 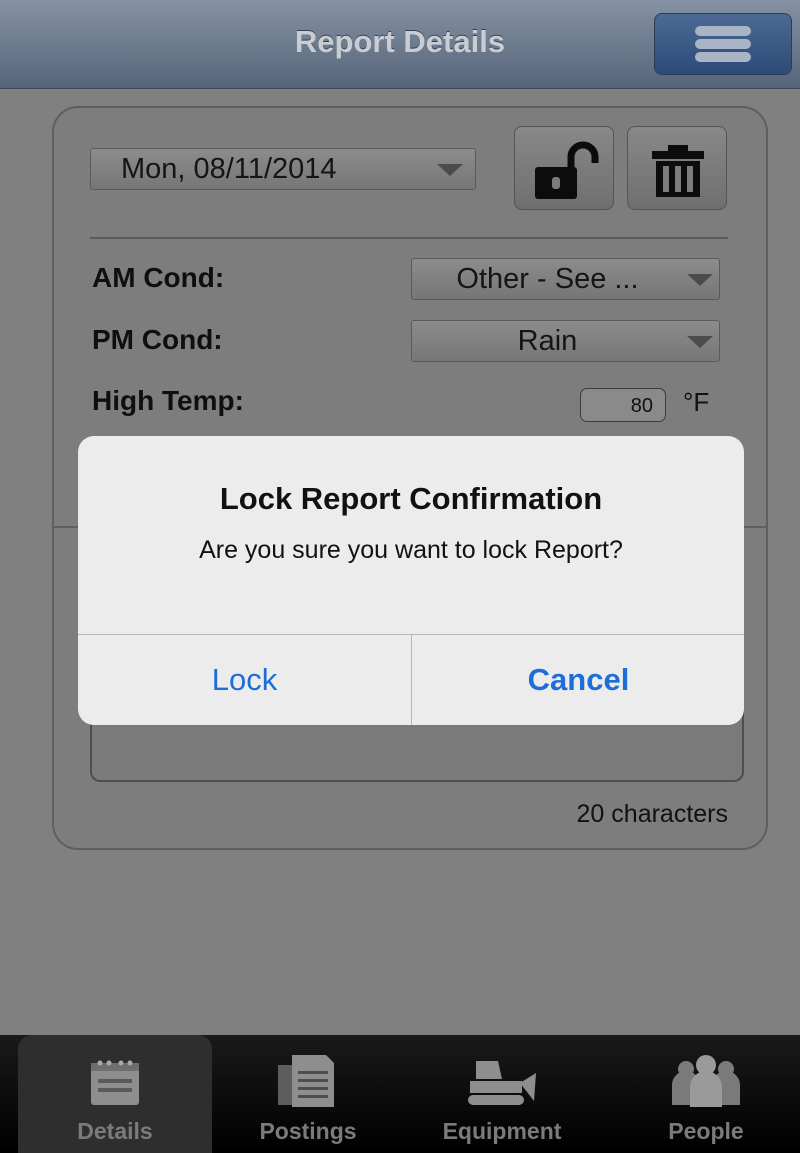 I want to click on delete-button, so click(x=677, y=168).